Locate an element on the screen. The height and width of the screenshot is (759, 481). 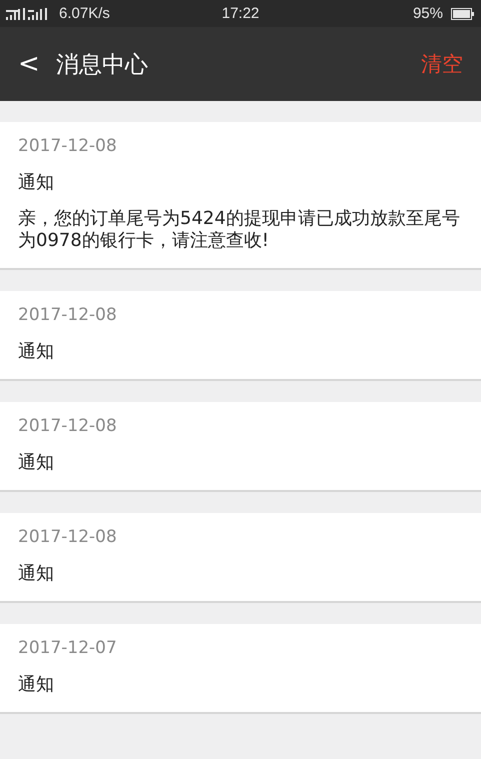
message-body: 亲，您的订单尾号为5424的提现申请已成功放款至尾号为0978的银行卡，请注意查收! is located at coordinates (239, 230).